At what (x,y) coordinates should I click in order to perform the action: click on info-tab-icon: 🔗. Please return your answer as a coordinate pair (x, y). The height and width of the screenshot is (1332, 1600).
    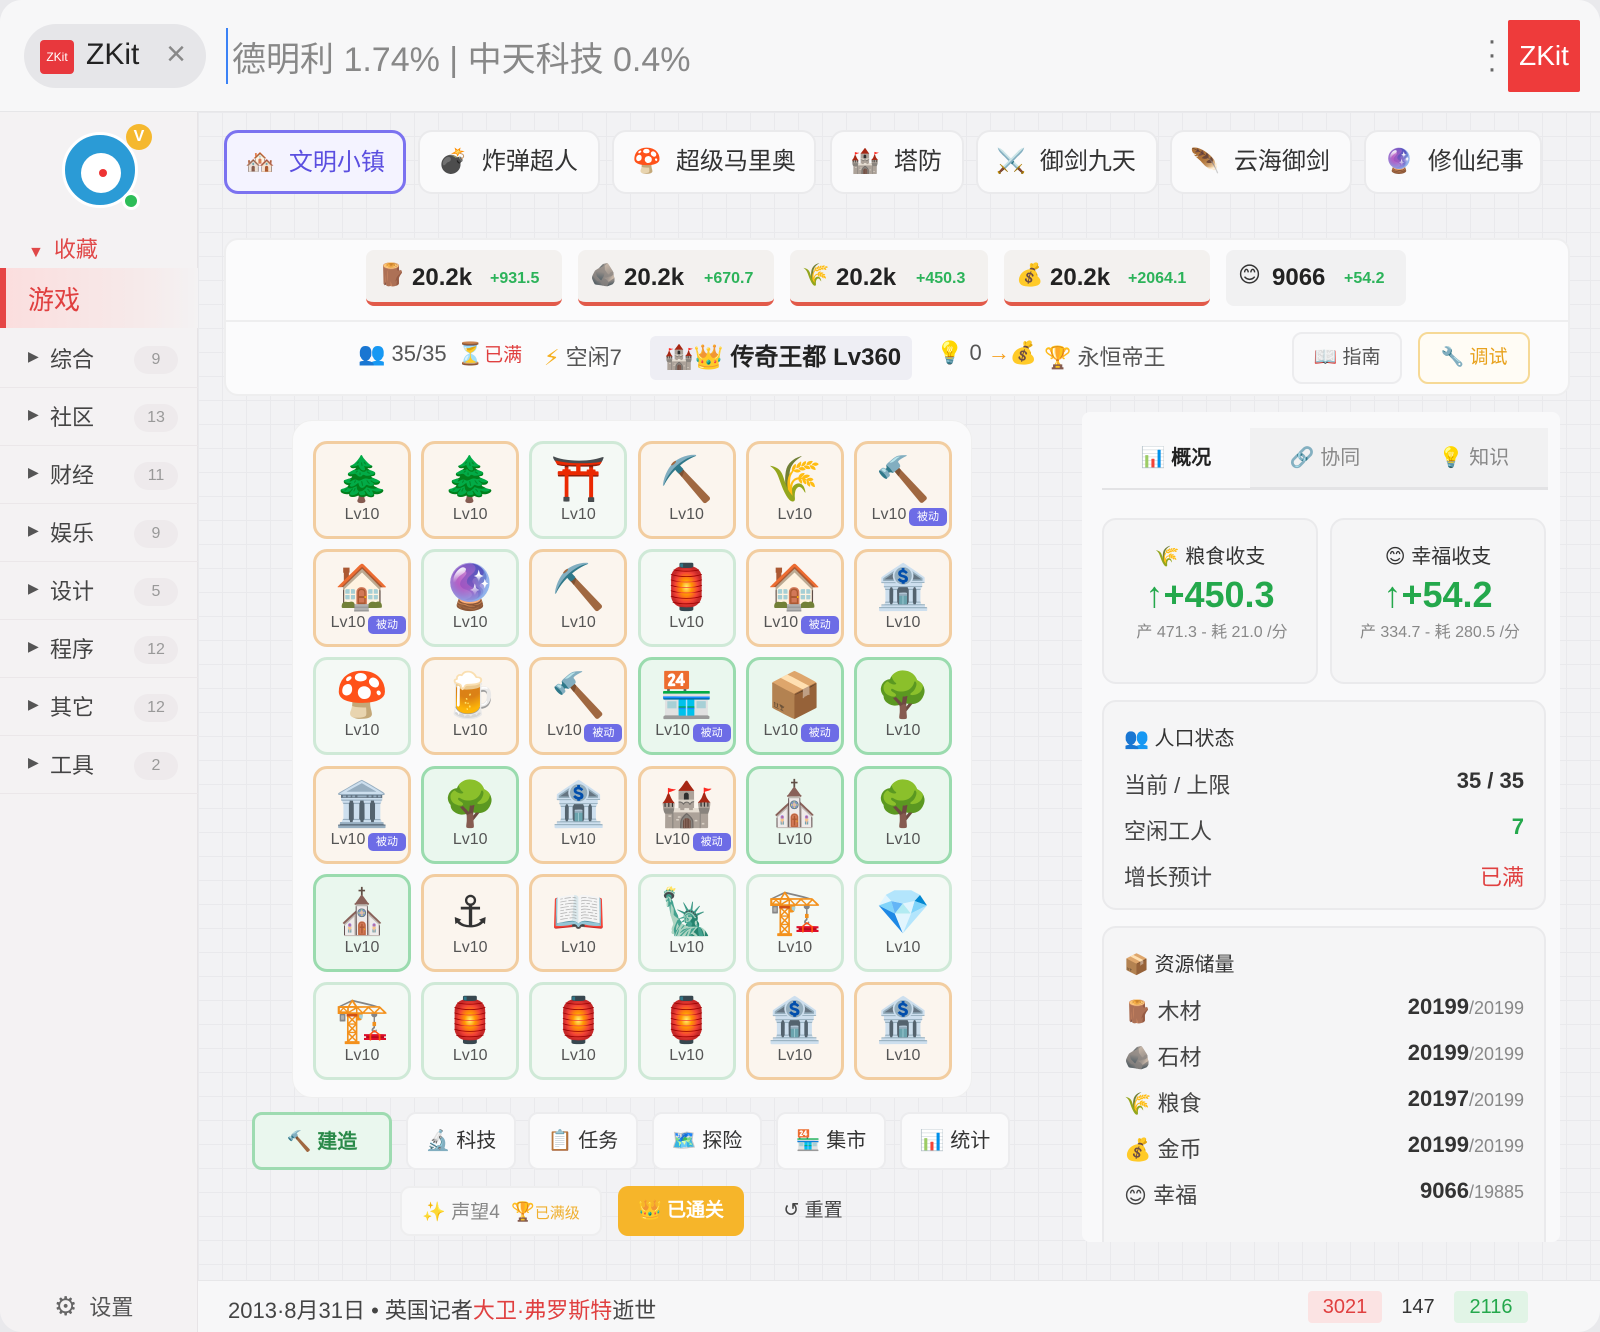
    Looking at the image, I should click on (1302, 458).